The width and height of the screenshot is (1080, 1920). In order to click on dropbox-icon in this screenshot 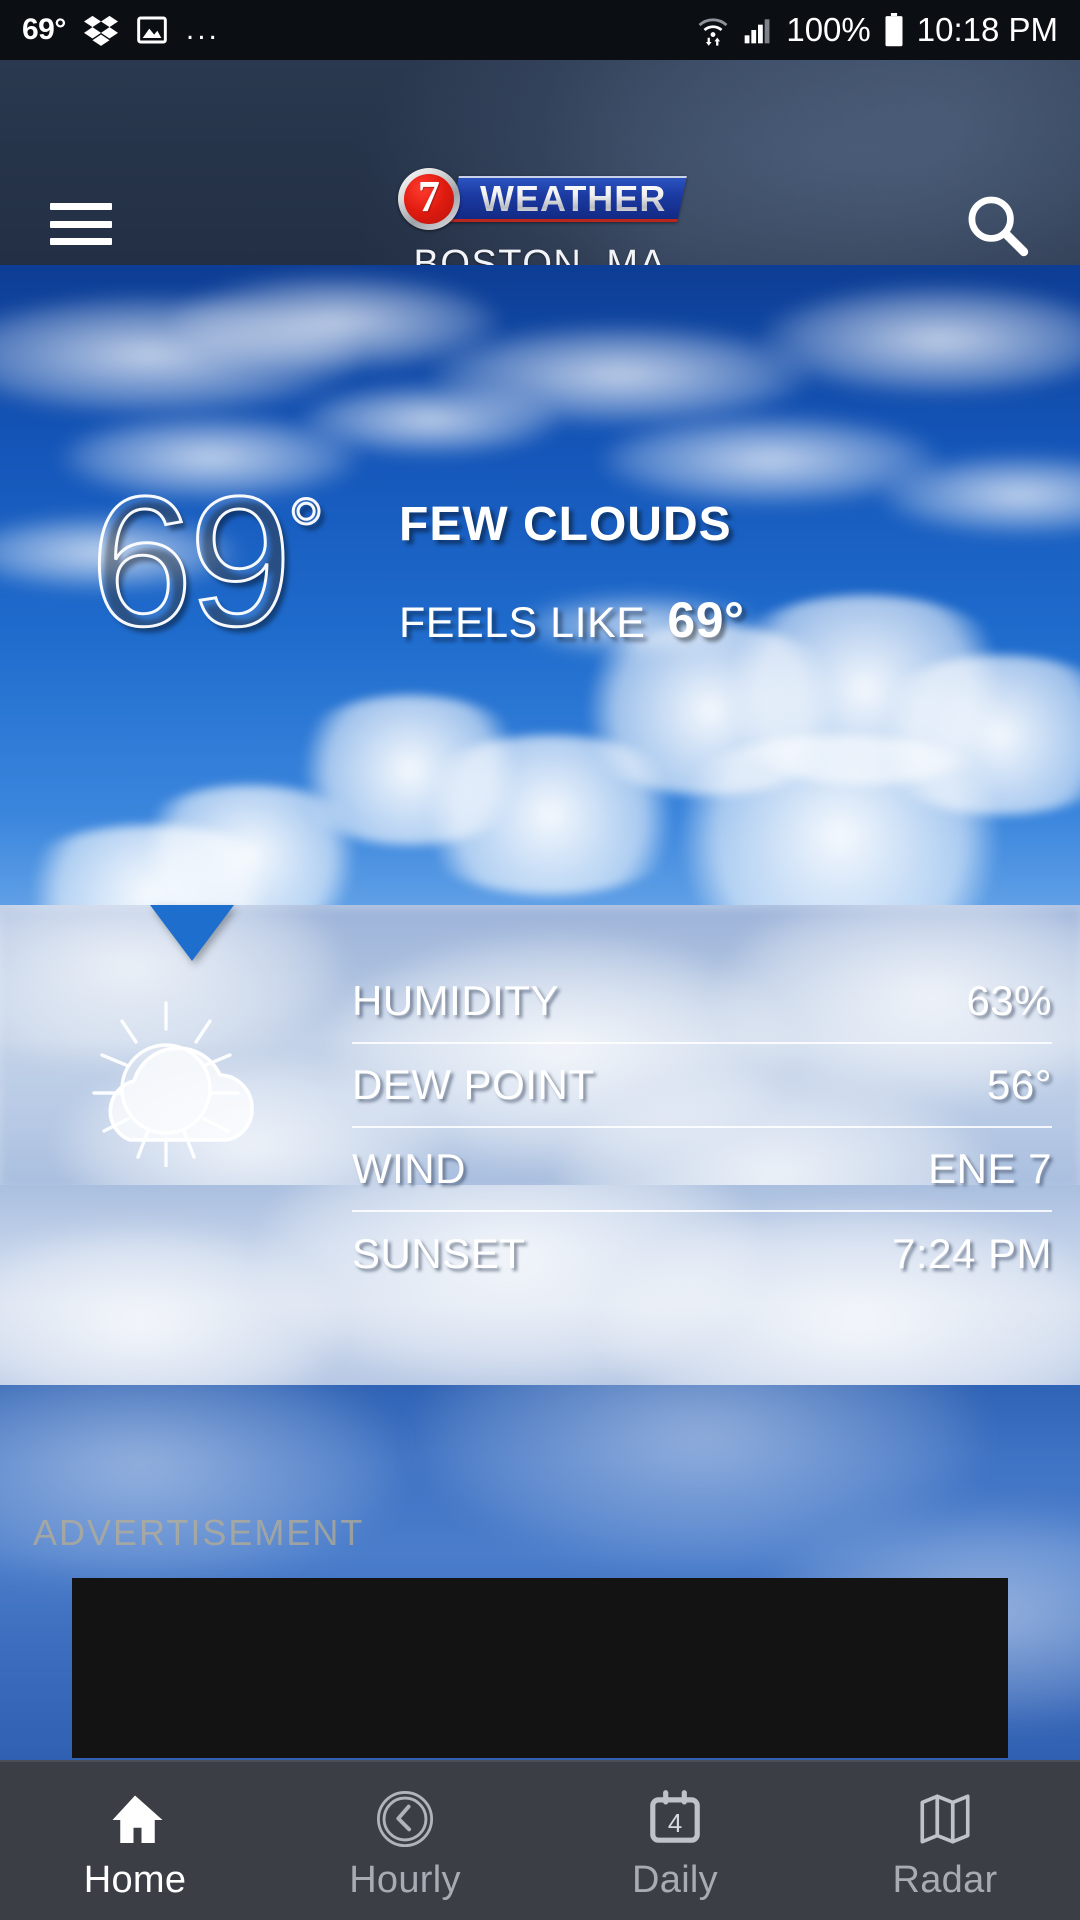, I will do `click(100, 30)`.